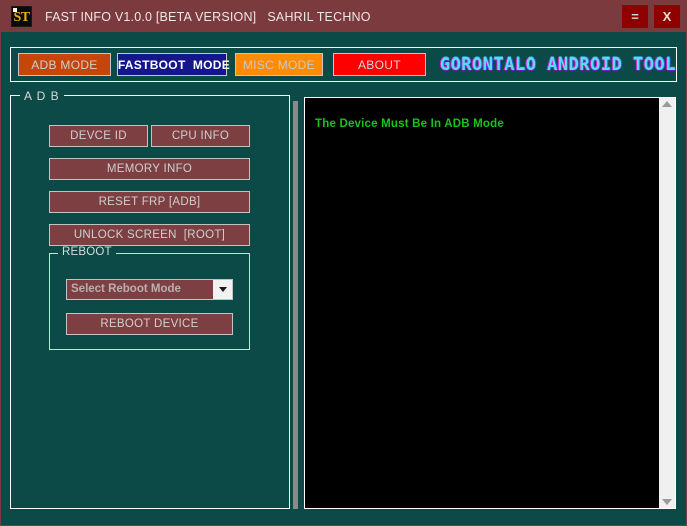 The image size is (687, 526). What do you see at coordinates (667, 502) in the screenshot?
I see `scroll-down-arrow-icon` at bounding box center [667, 502].